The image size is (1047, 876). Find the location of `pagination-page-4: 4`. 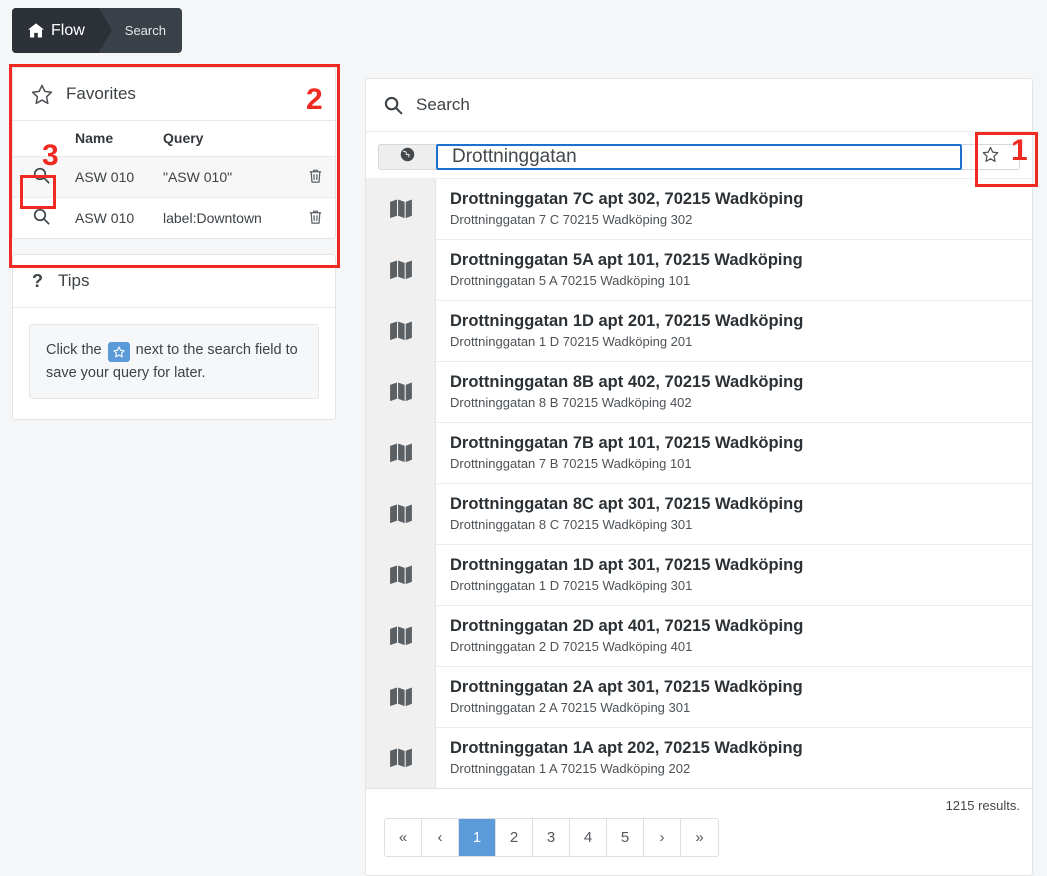

pagination-page-4: 4 is located at coordinates (588, 837).